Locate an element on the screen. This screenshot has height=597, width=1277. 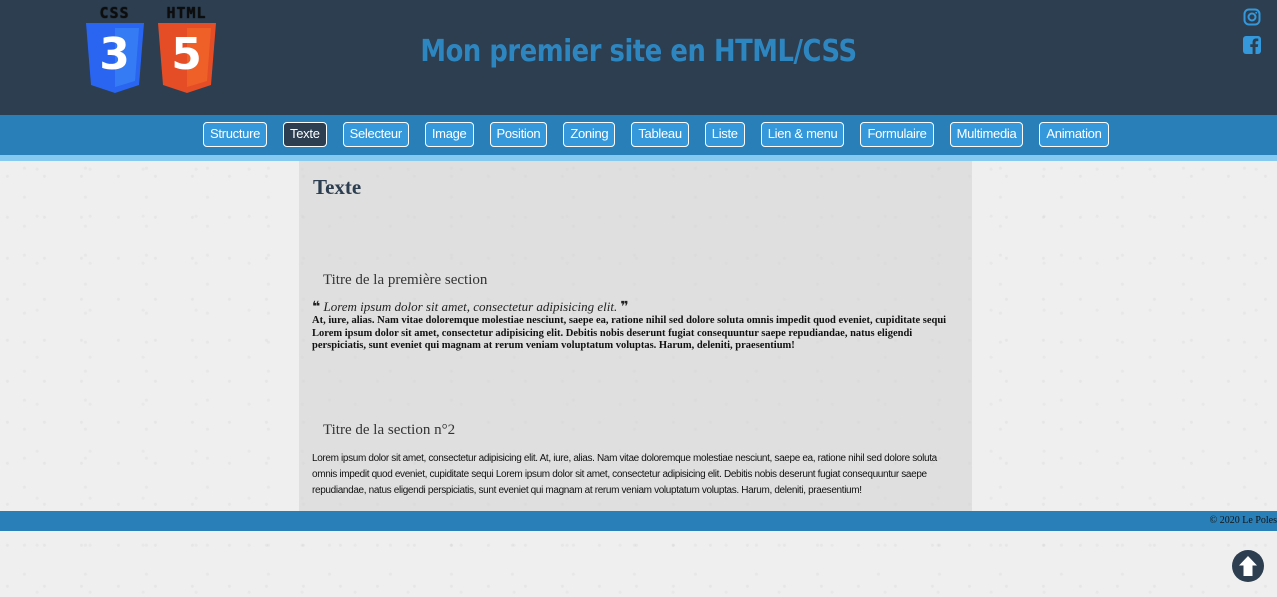
site-footer: © 2020 Le Poles is located at coordinates (638, 521).